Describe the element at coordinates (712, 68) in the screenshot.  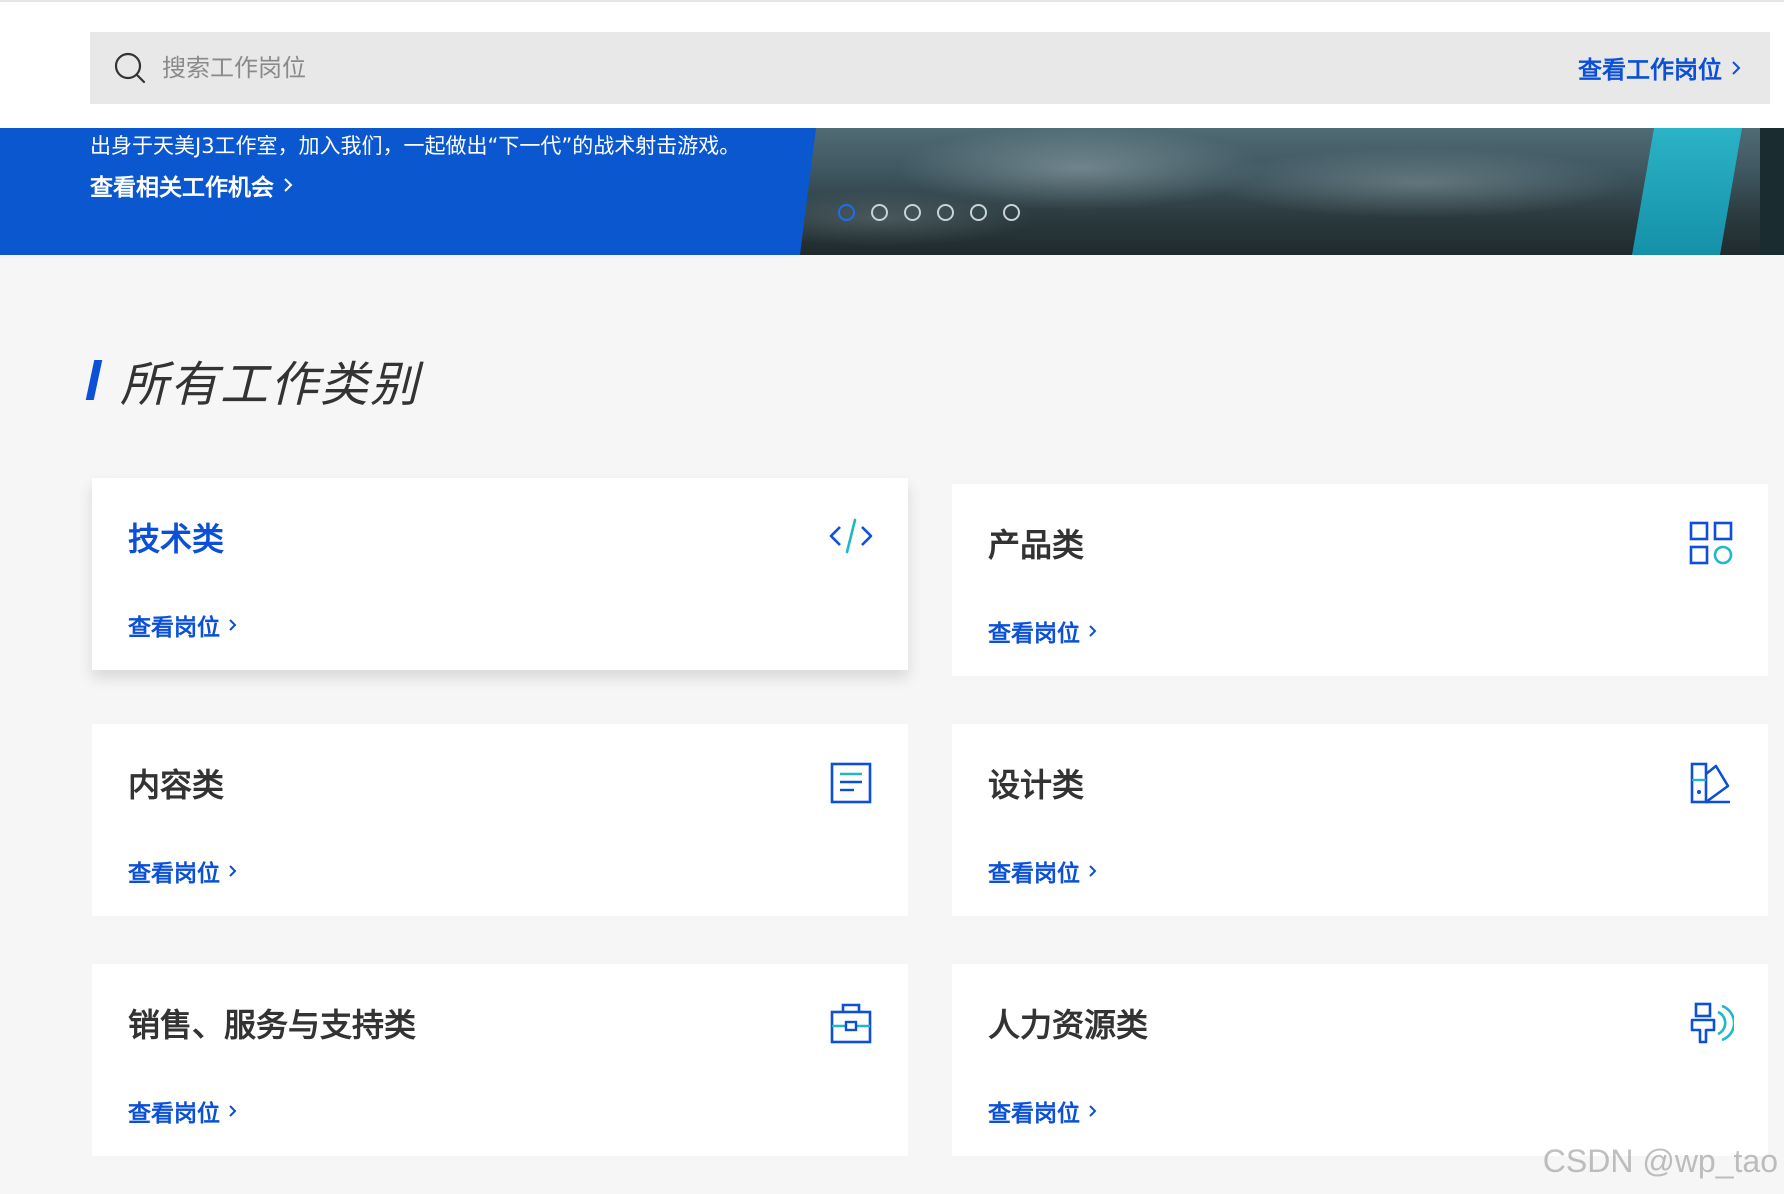
I see `search-input` at that location.